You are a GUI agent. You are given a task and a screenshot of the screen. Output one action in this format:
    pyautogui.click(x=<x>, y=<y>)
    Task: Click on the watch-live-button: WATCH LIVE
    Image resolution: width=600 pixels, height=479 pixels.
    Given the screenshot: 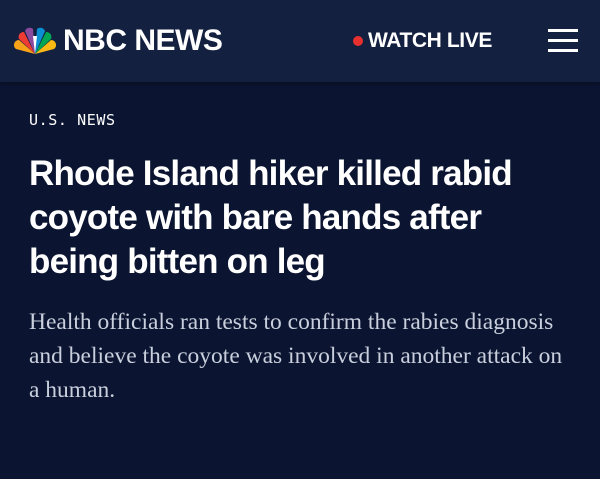 What is the action you would take?
    pyautogui.click(x=422, y=41)
    